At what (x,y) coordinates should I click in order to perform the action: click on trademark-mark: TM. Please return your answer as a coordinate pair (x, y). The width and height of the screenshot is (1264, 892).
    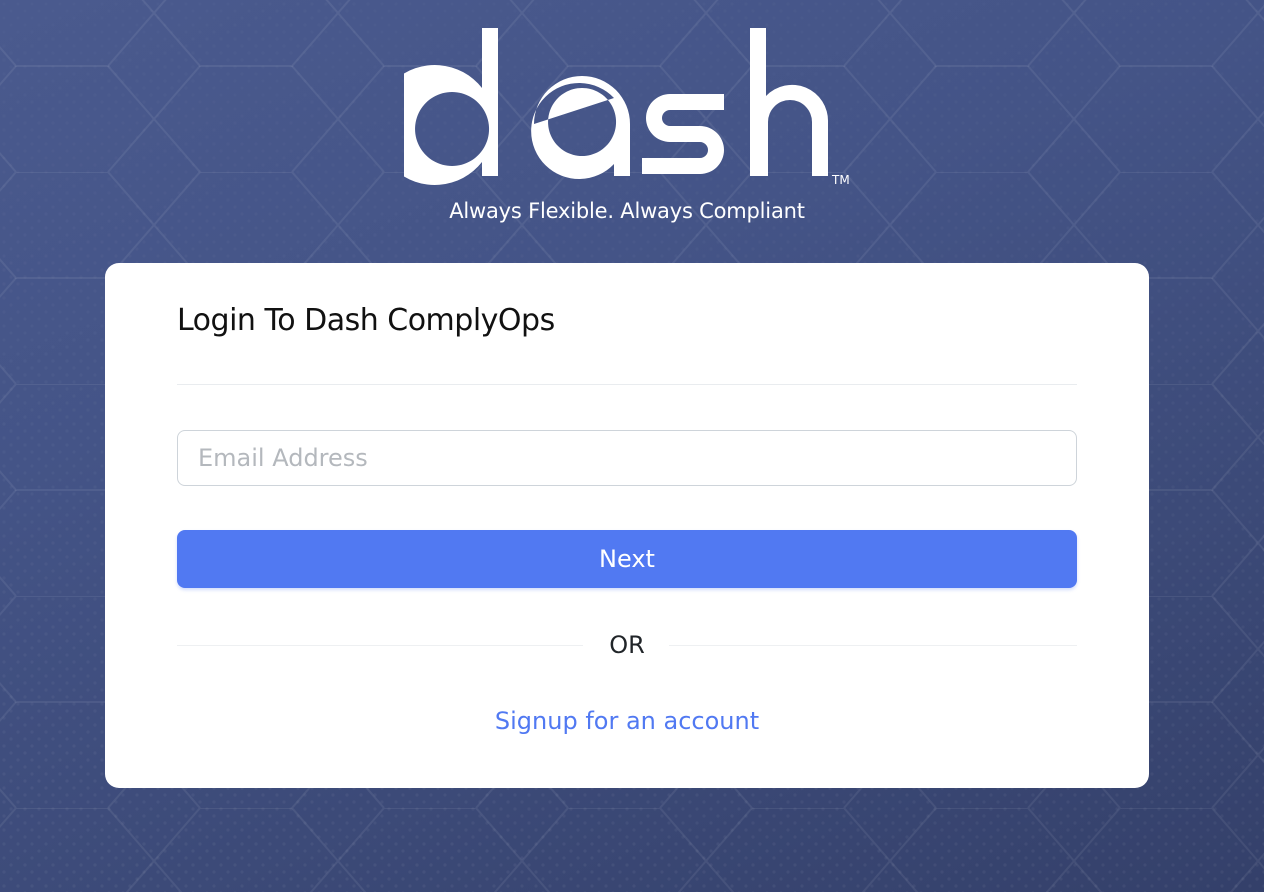
    Looking at the image, I should click on (840, 180).